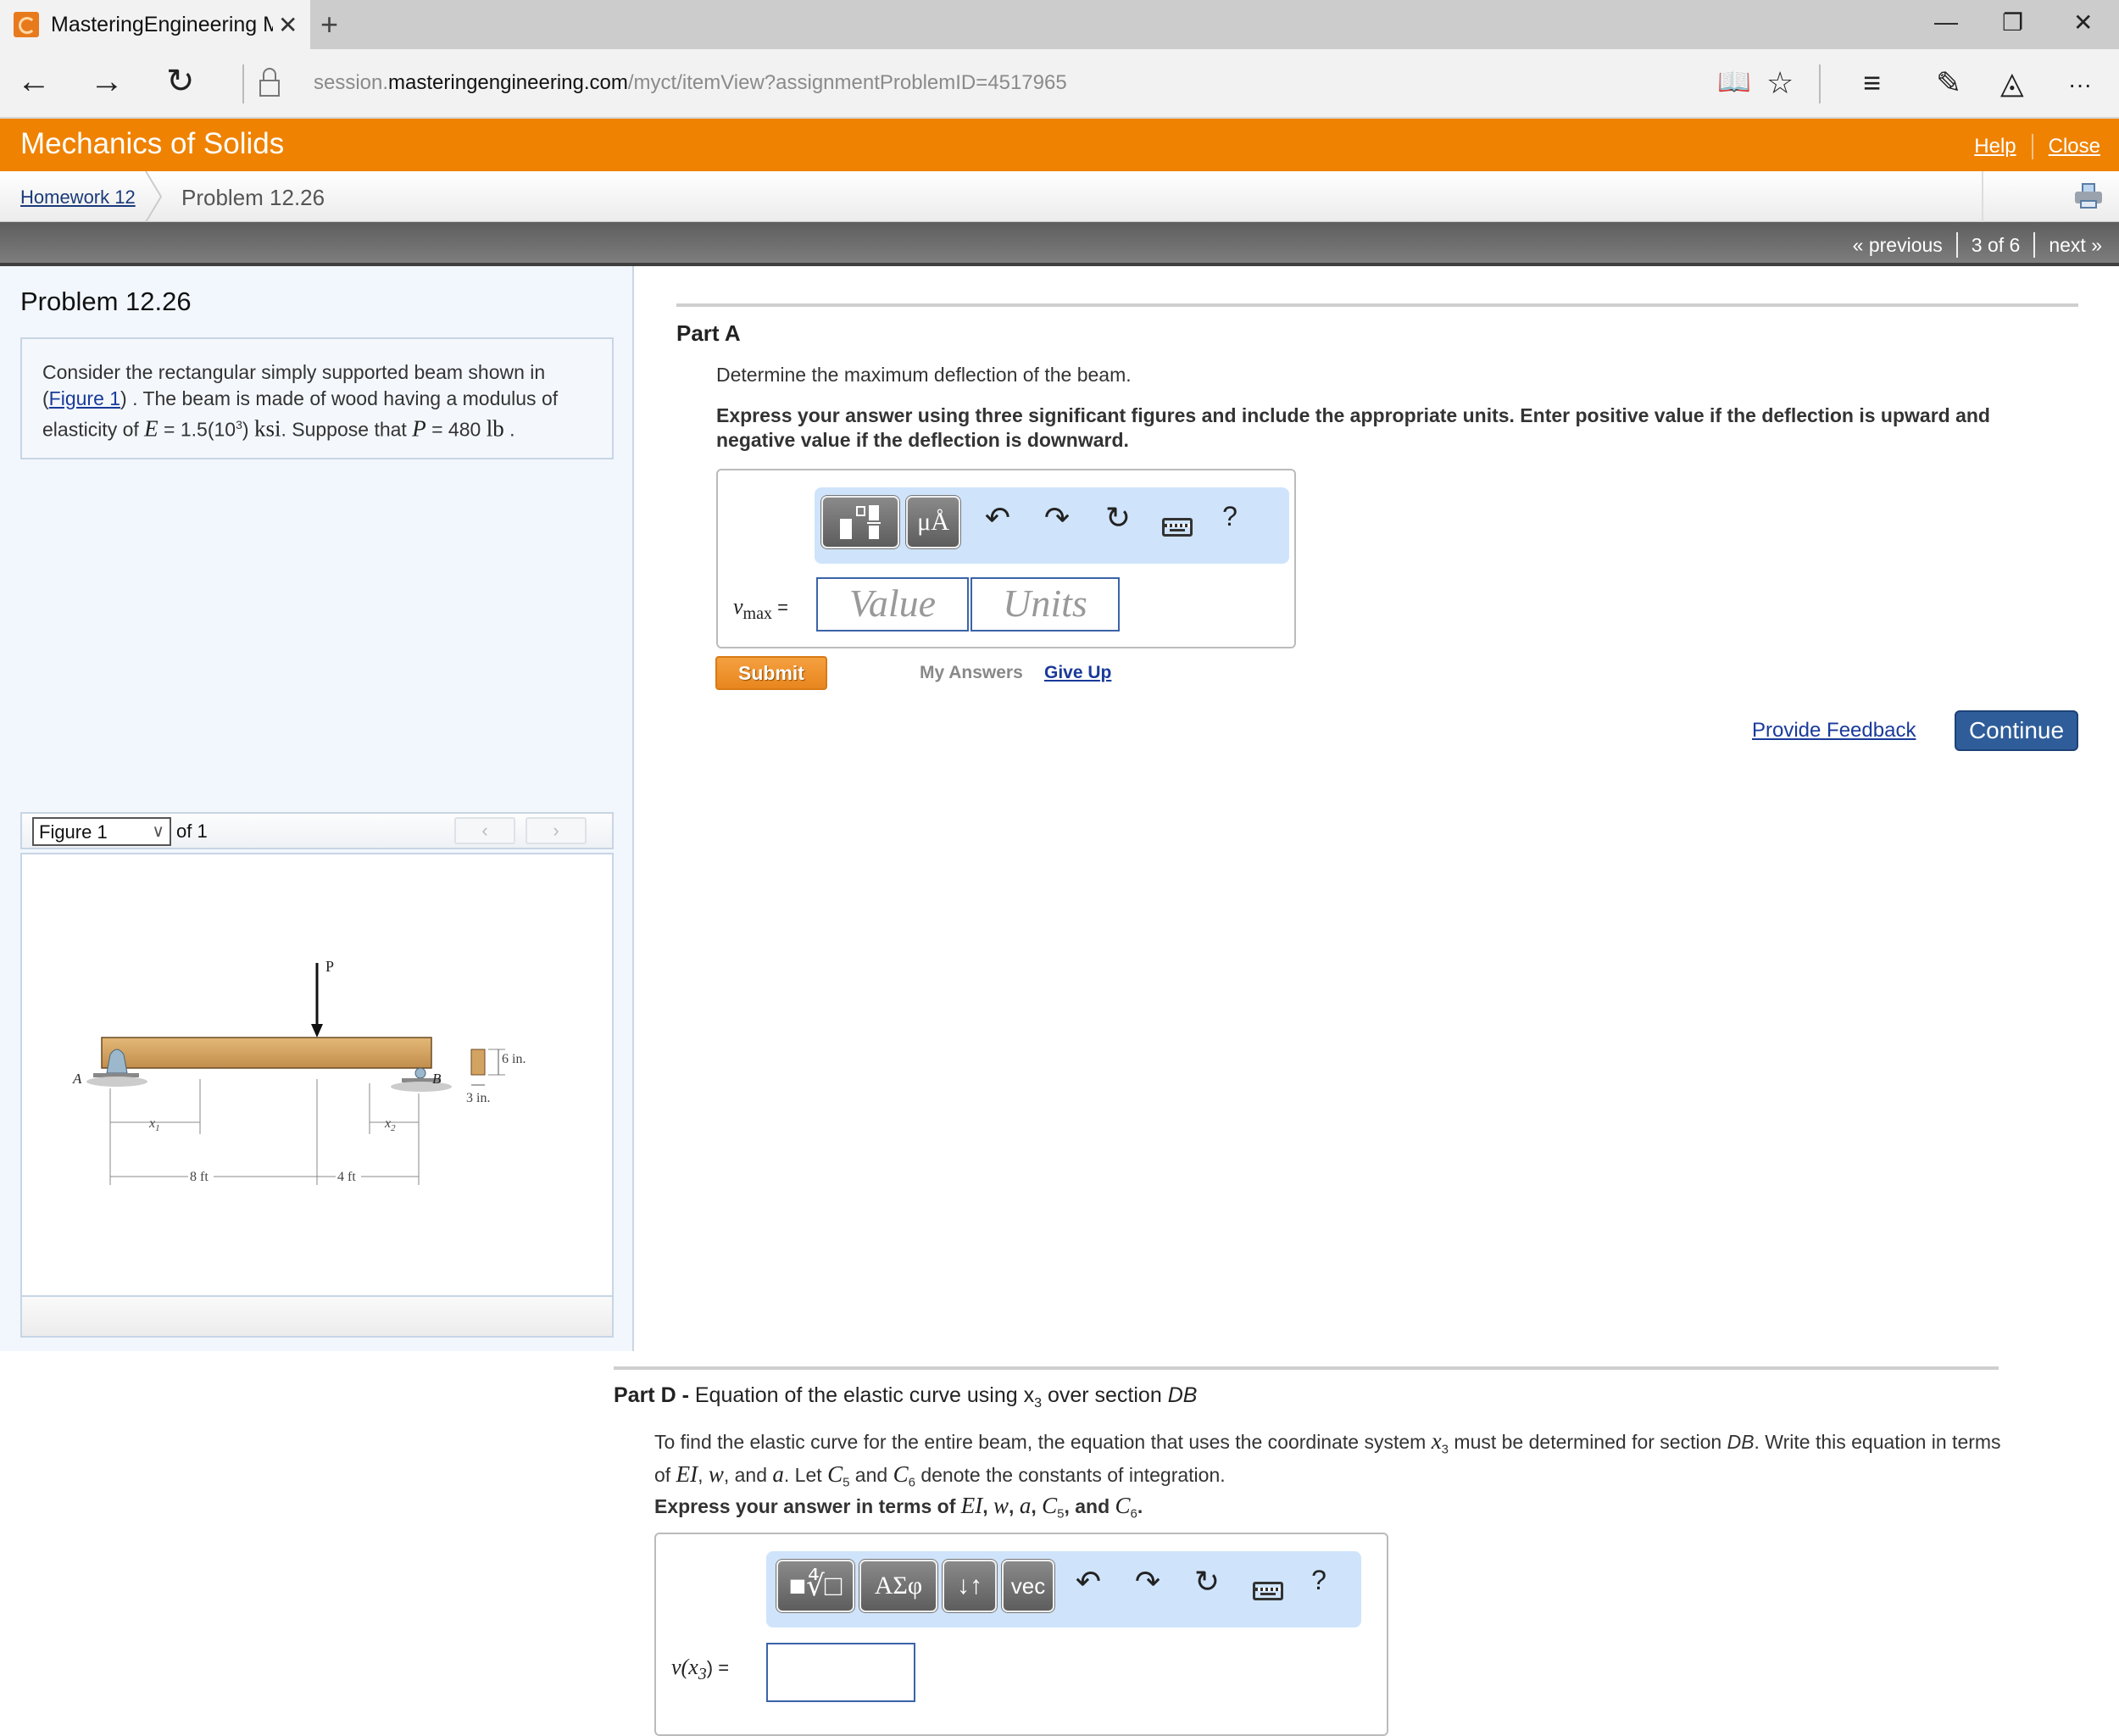 The height and width of the screenshot is (1736, 2119). What do you see at coordinates (107, 81) in the screenshot?
I see `forward-button: →` at bounding box center [107, 81].